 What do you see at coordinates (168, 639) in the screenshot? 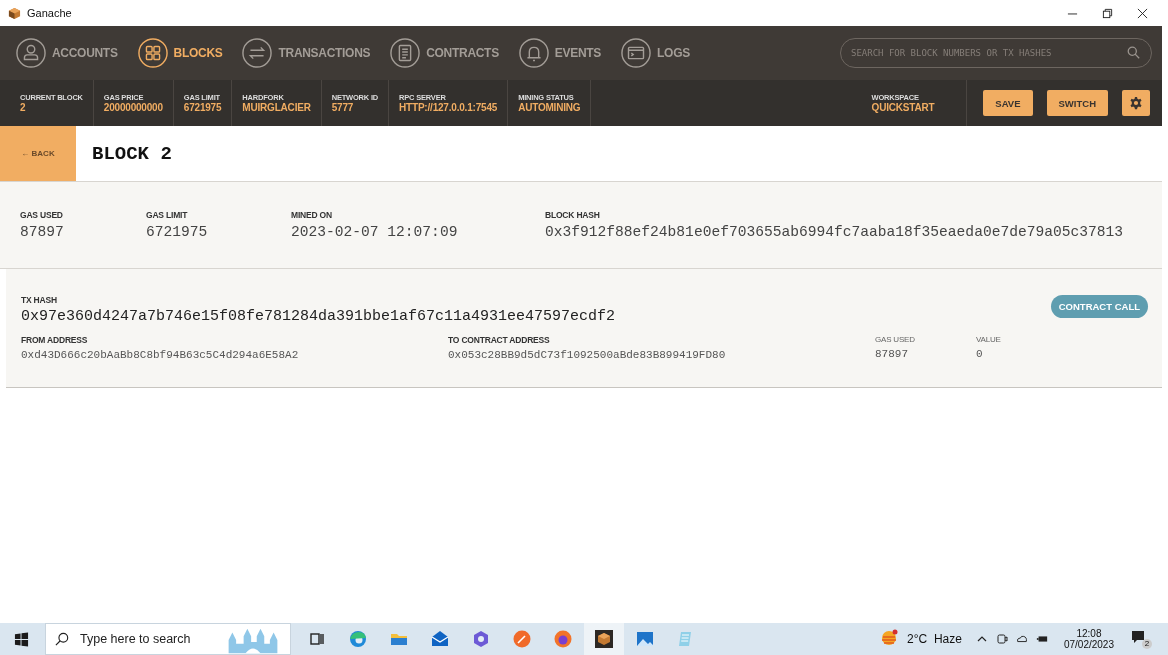
I see `taskbar-search-field: Type here to search` at bounding box center [168, 639].